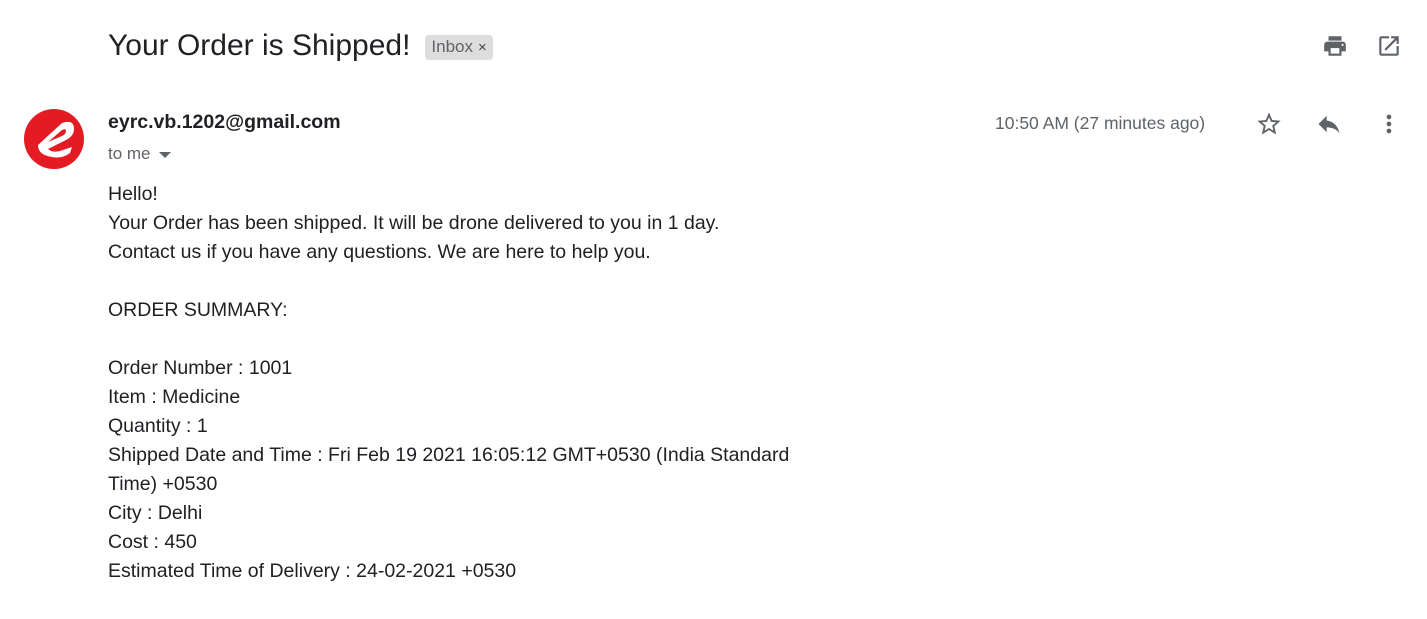 Image resolution: width=1427 pixels, height=619 pixels. What do you see at coordinates (1100, 123) in the screenshot?
I see `email-timestamp: 10:50 AM (27 minutes ago)` at bounding box center [1100, 123].